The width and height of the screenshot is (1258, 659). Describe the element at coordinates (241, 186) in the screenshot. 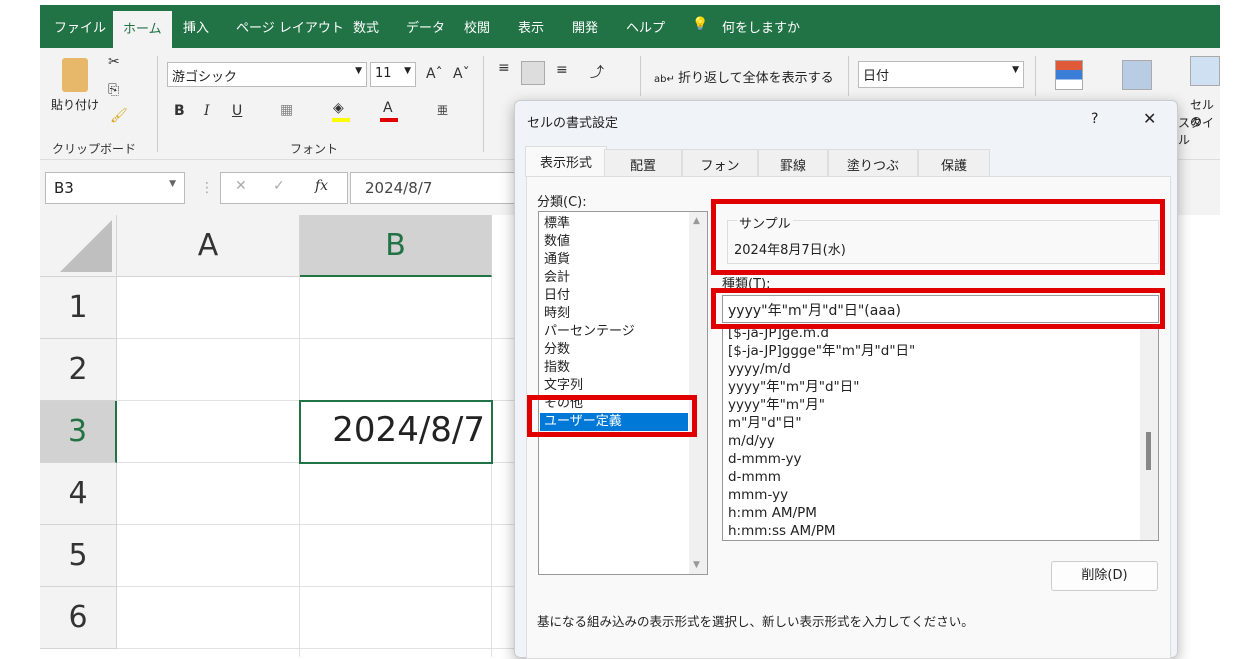

I see `cancel-icon: ✕` at that location.